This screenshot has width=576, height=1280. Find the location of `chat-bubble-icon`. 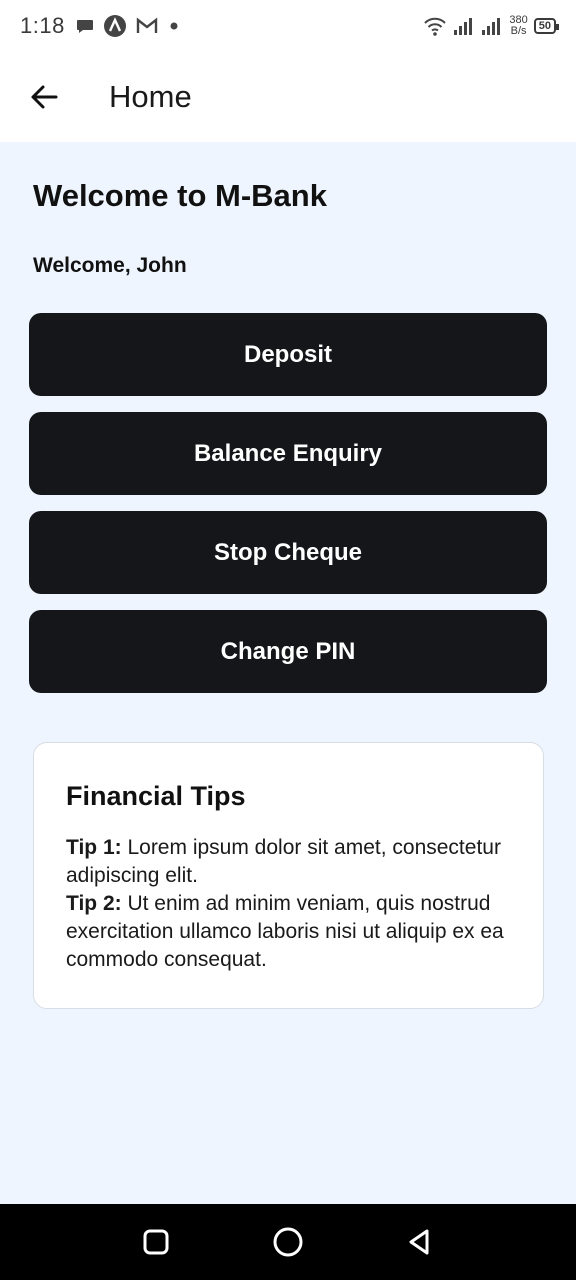

chat-bubble-icon is located at coordinates (84, 26).